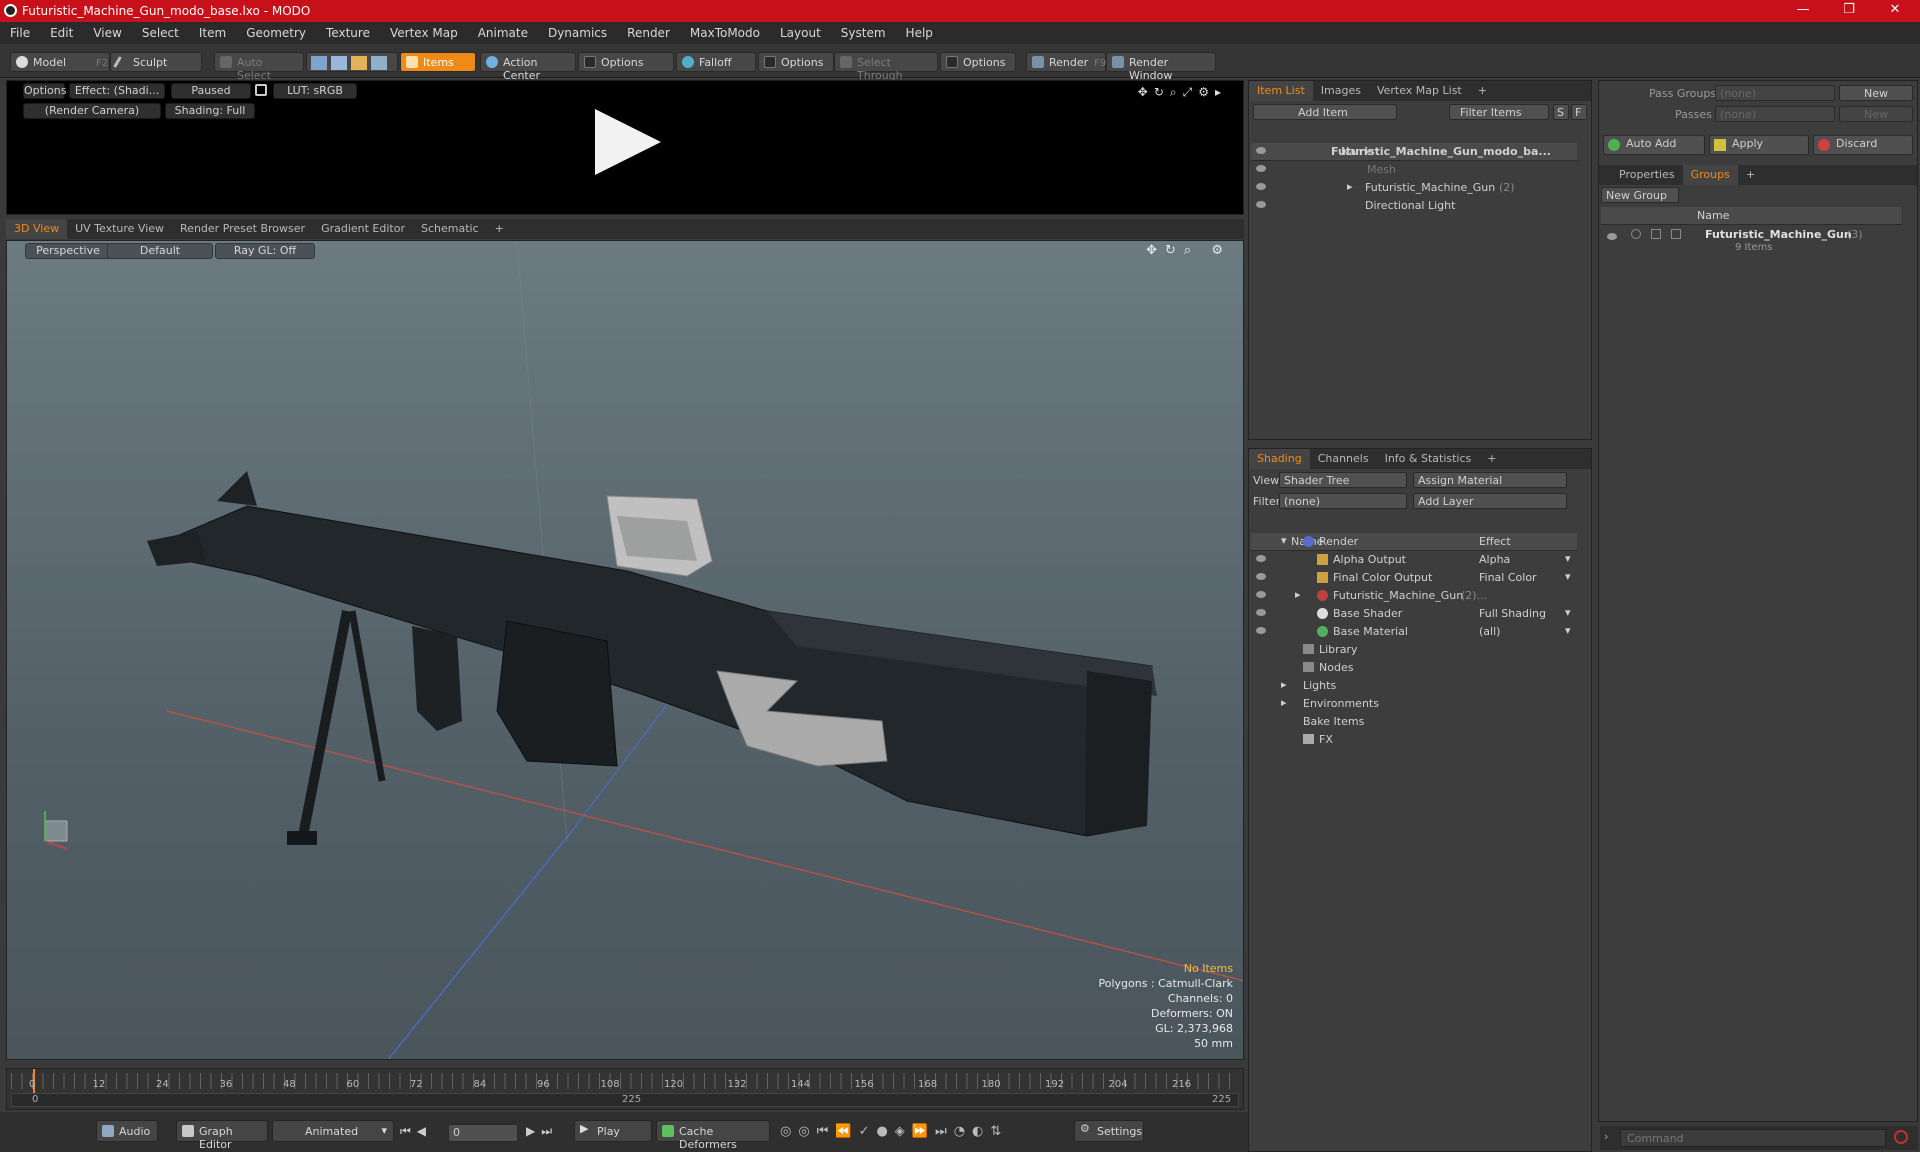 The image size is (1920, 1152). I want to click on materials-mode-icon, so click(379, 63).